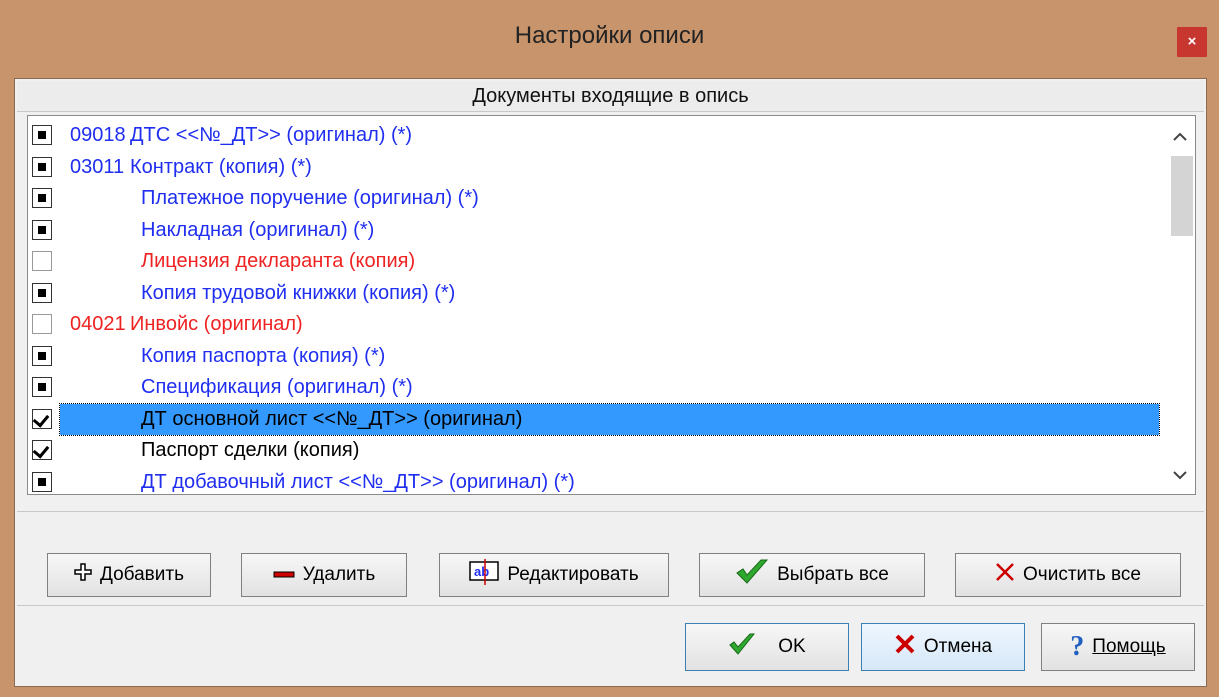 The width and height of the screenshot is (1219, 697). I want to click on question-icon: ?, so click(1077, 646).